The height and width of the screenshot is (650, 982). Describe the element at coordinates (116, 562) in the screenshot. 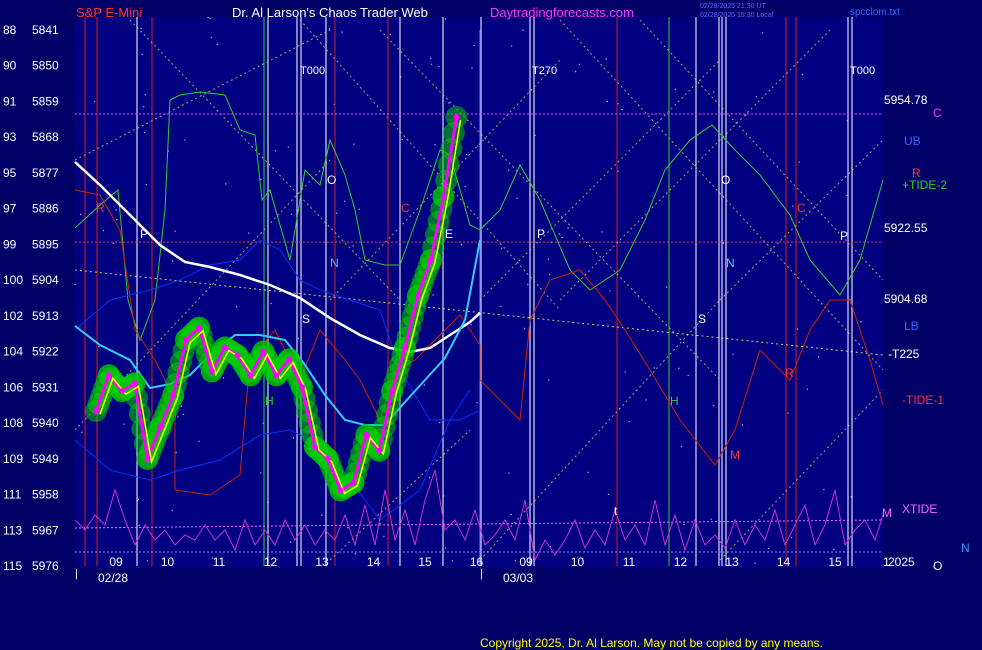

I see `x-hour-tick: 09` at that location.